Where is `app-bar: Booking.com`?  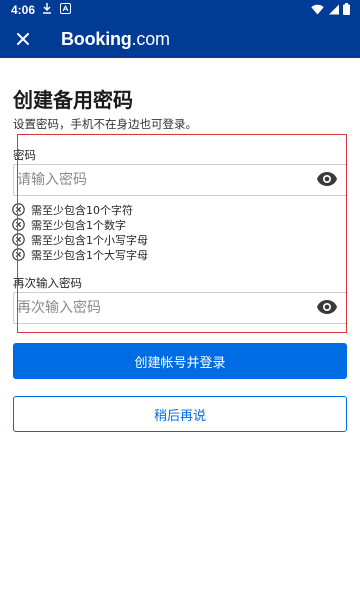
app-bar: Booking.com is located at coordinates (180, 39).